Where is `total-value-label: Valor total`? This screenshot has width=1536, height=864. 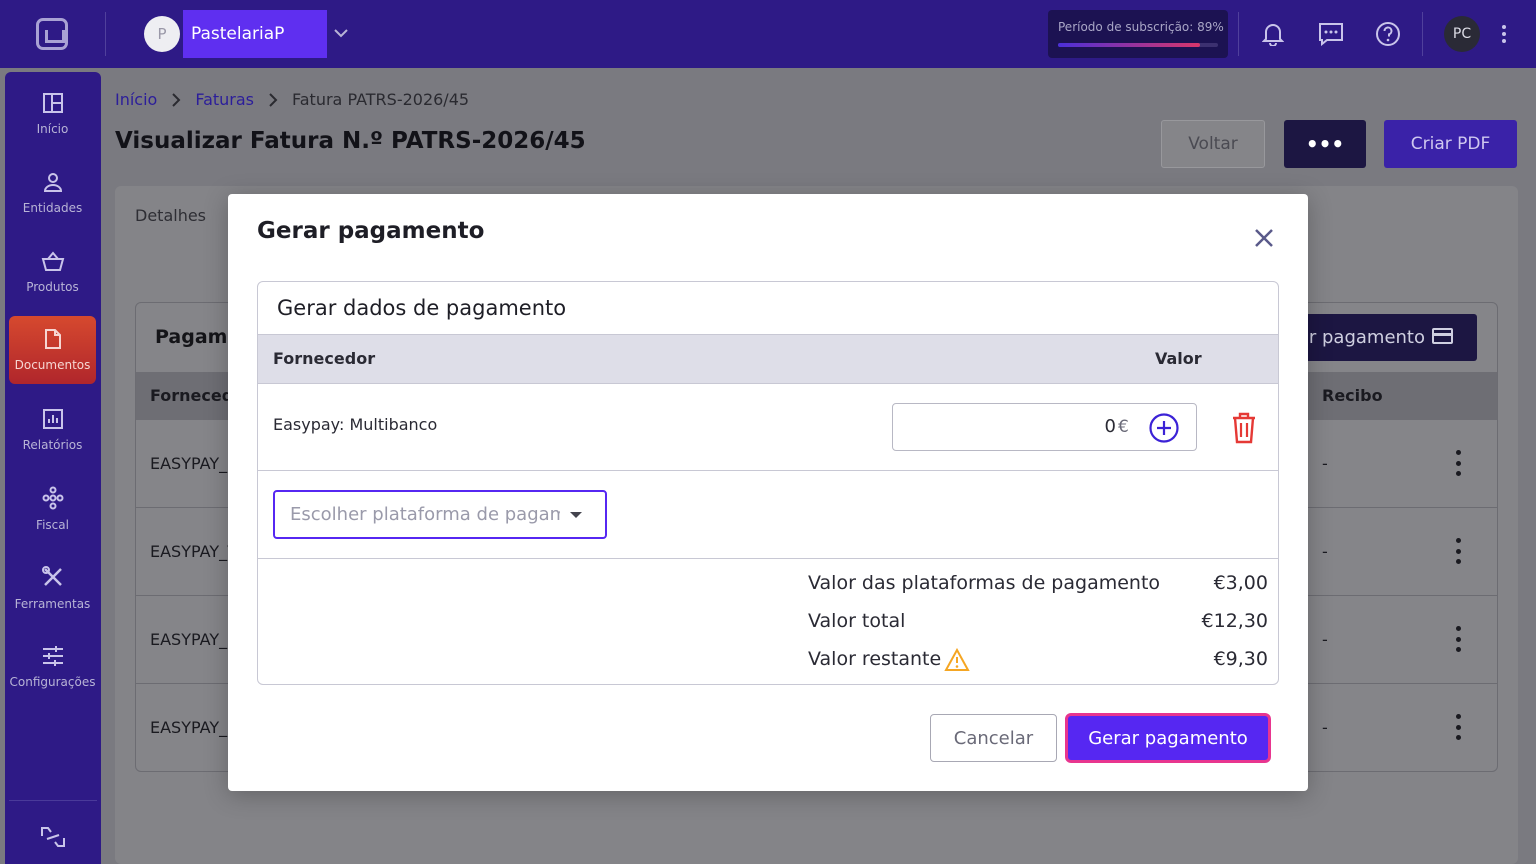
total-value-label: Valor total is located at coordinates (857, 621).